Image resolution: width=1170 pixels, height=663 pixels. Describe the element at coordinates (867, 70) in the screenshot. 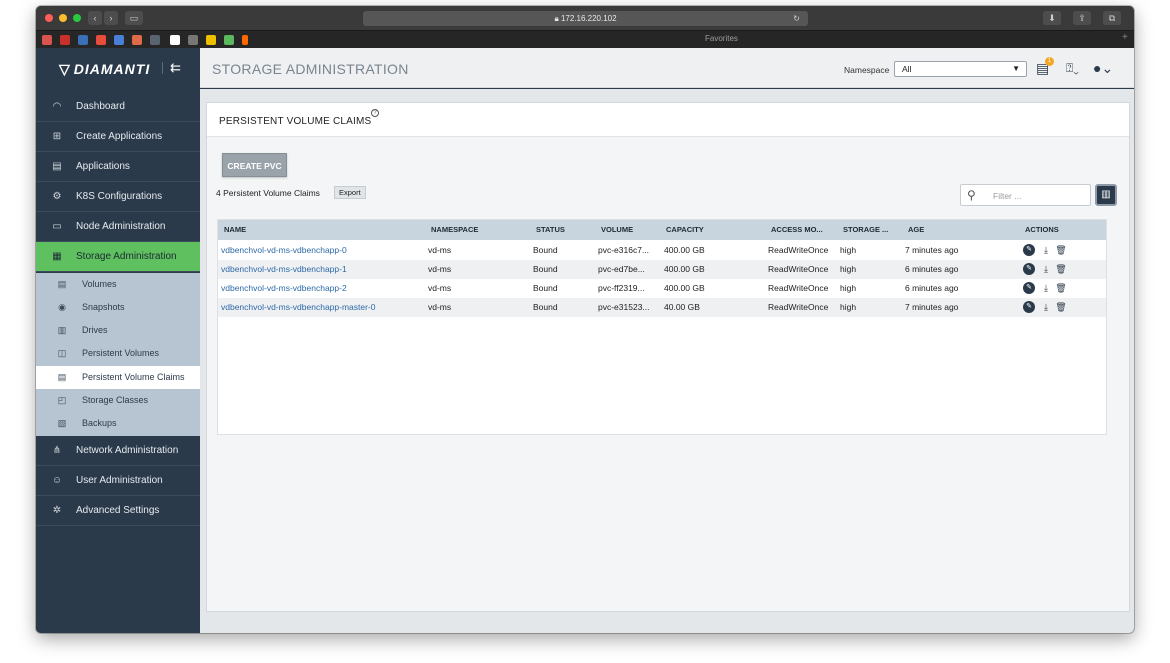

I see `namespace-label: Namespace` at that location.